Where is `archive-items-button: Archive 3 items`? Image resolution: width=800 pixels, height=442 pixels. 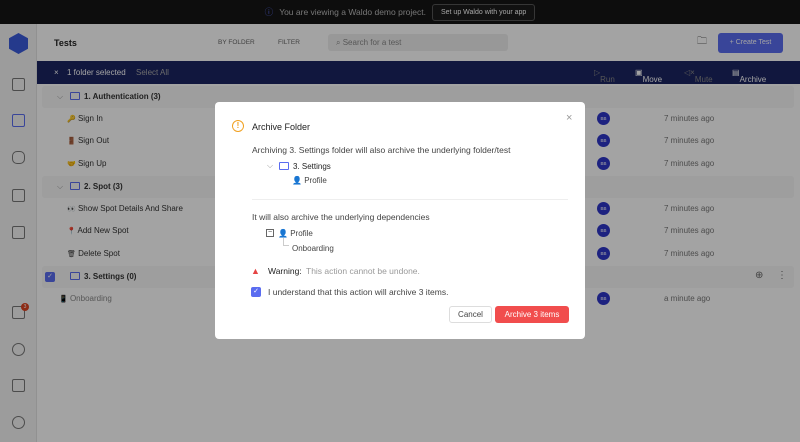
archive-items-button: Archive 3 items is located at coordinates (532, 314).